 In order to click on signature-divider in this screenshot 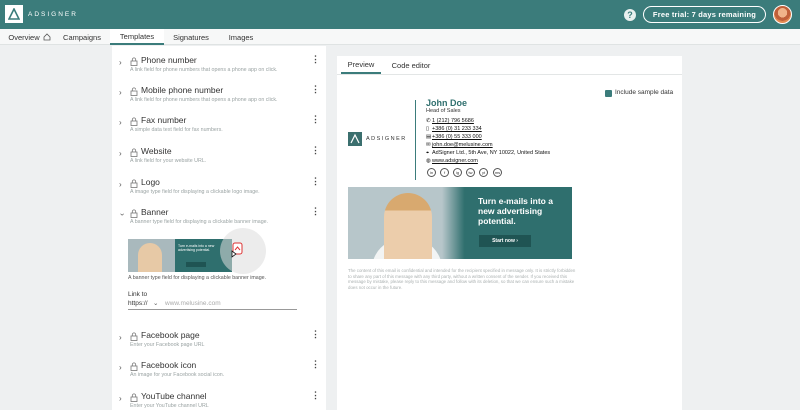, I will do `click(415, 140)`.